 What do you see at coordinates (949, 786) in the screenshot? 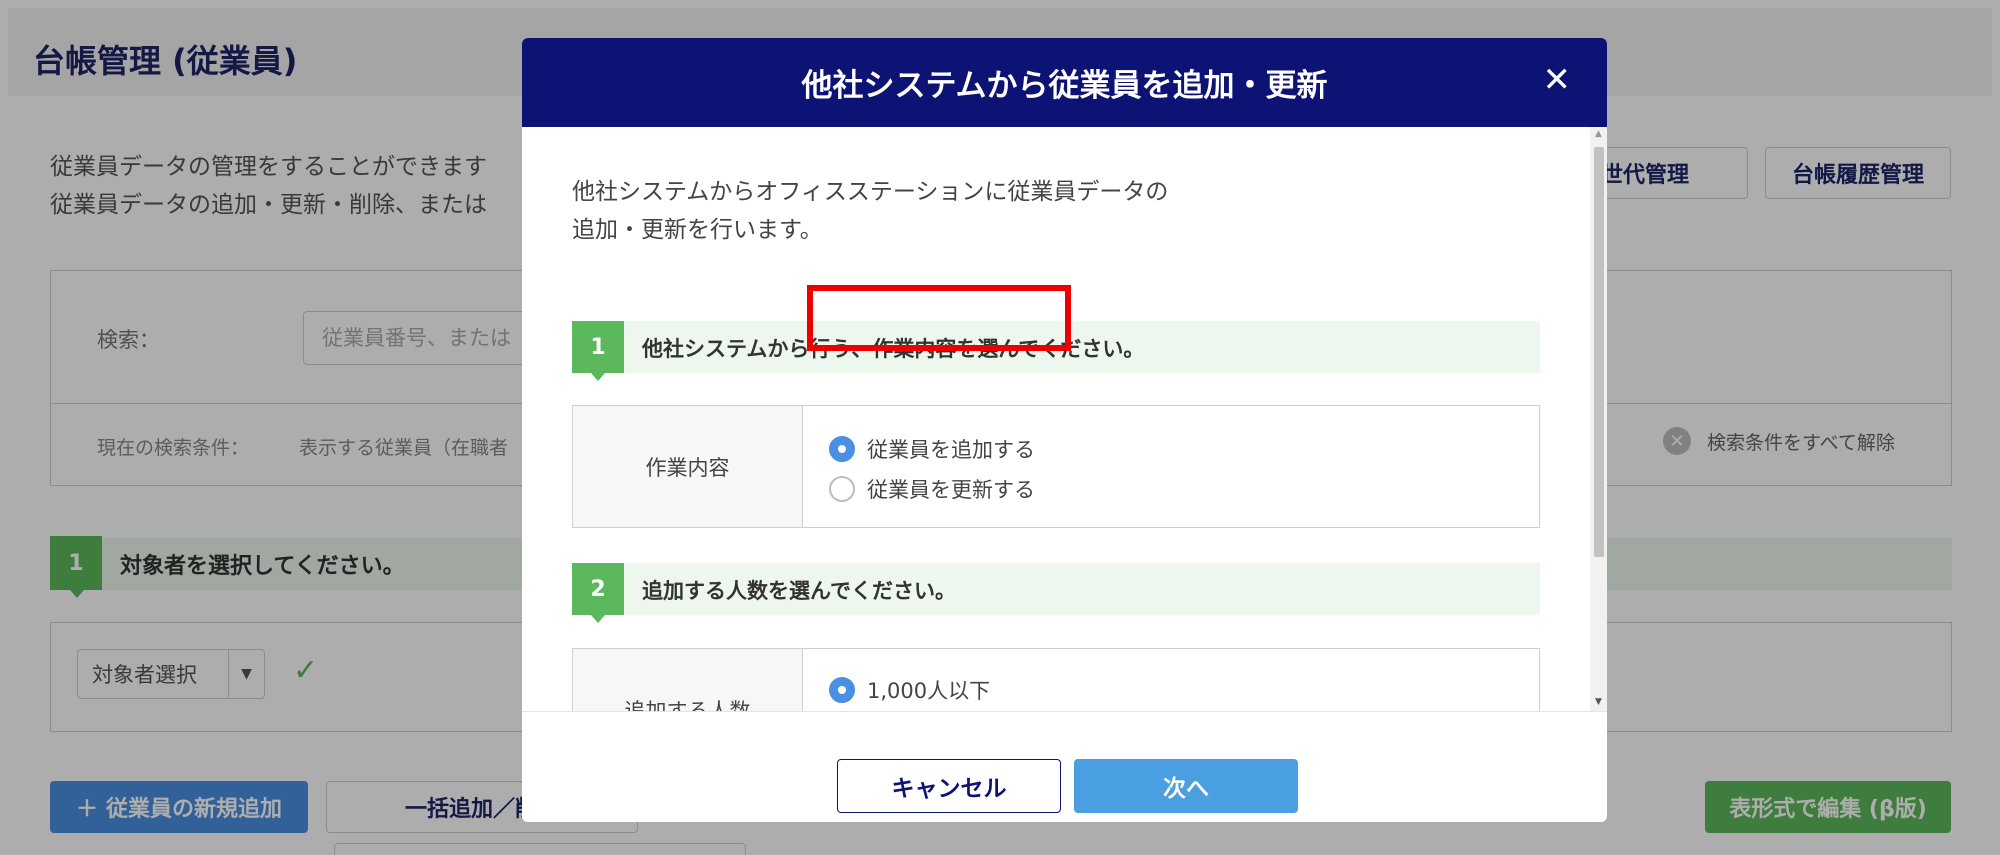
I see `cancel-button: キャンセル` at bounding box center [949, 786].